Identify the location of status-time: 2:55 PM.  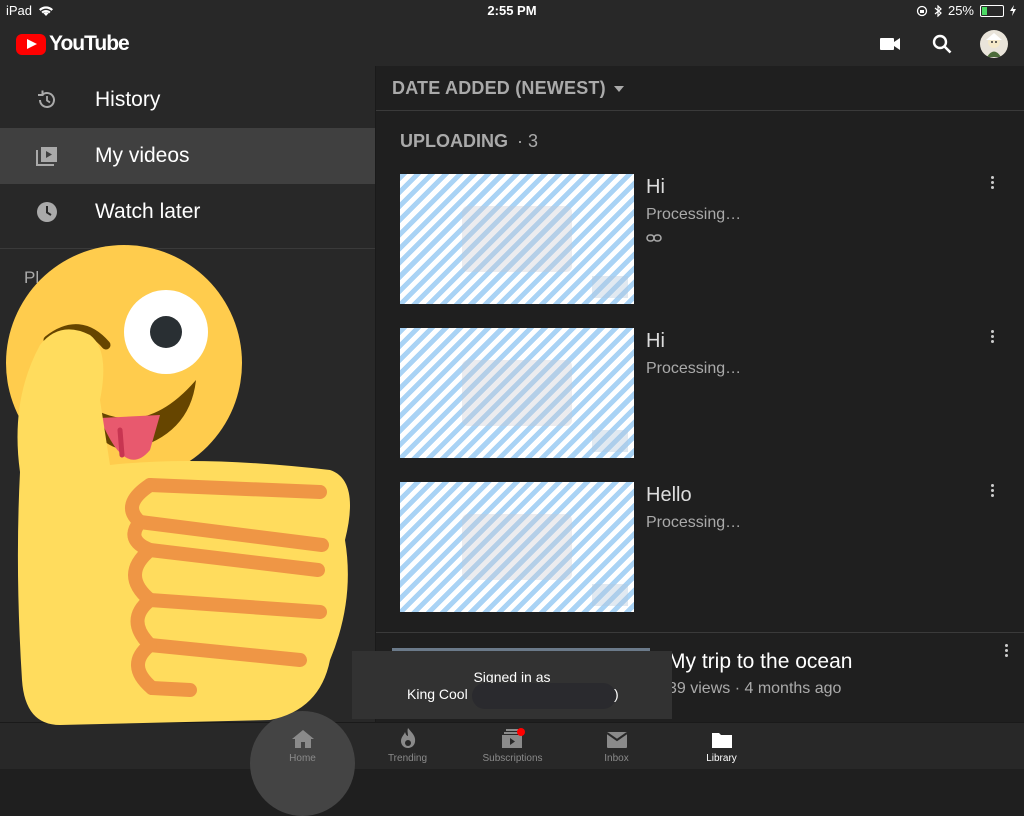
(512, 10).